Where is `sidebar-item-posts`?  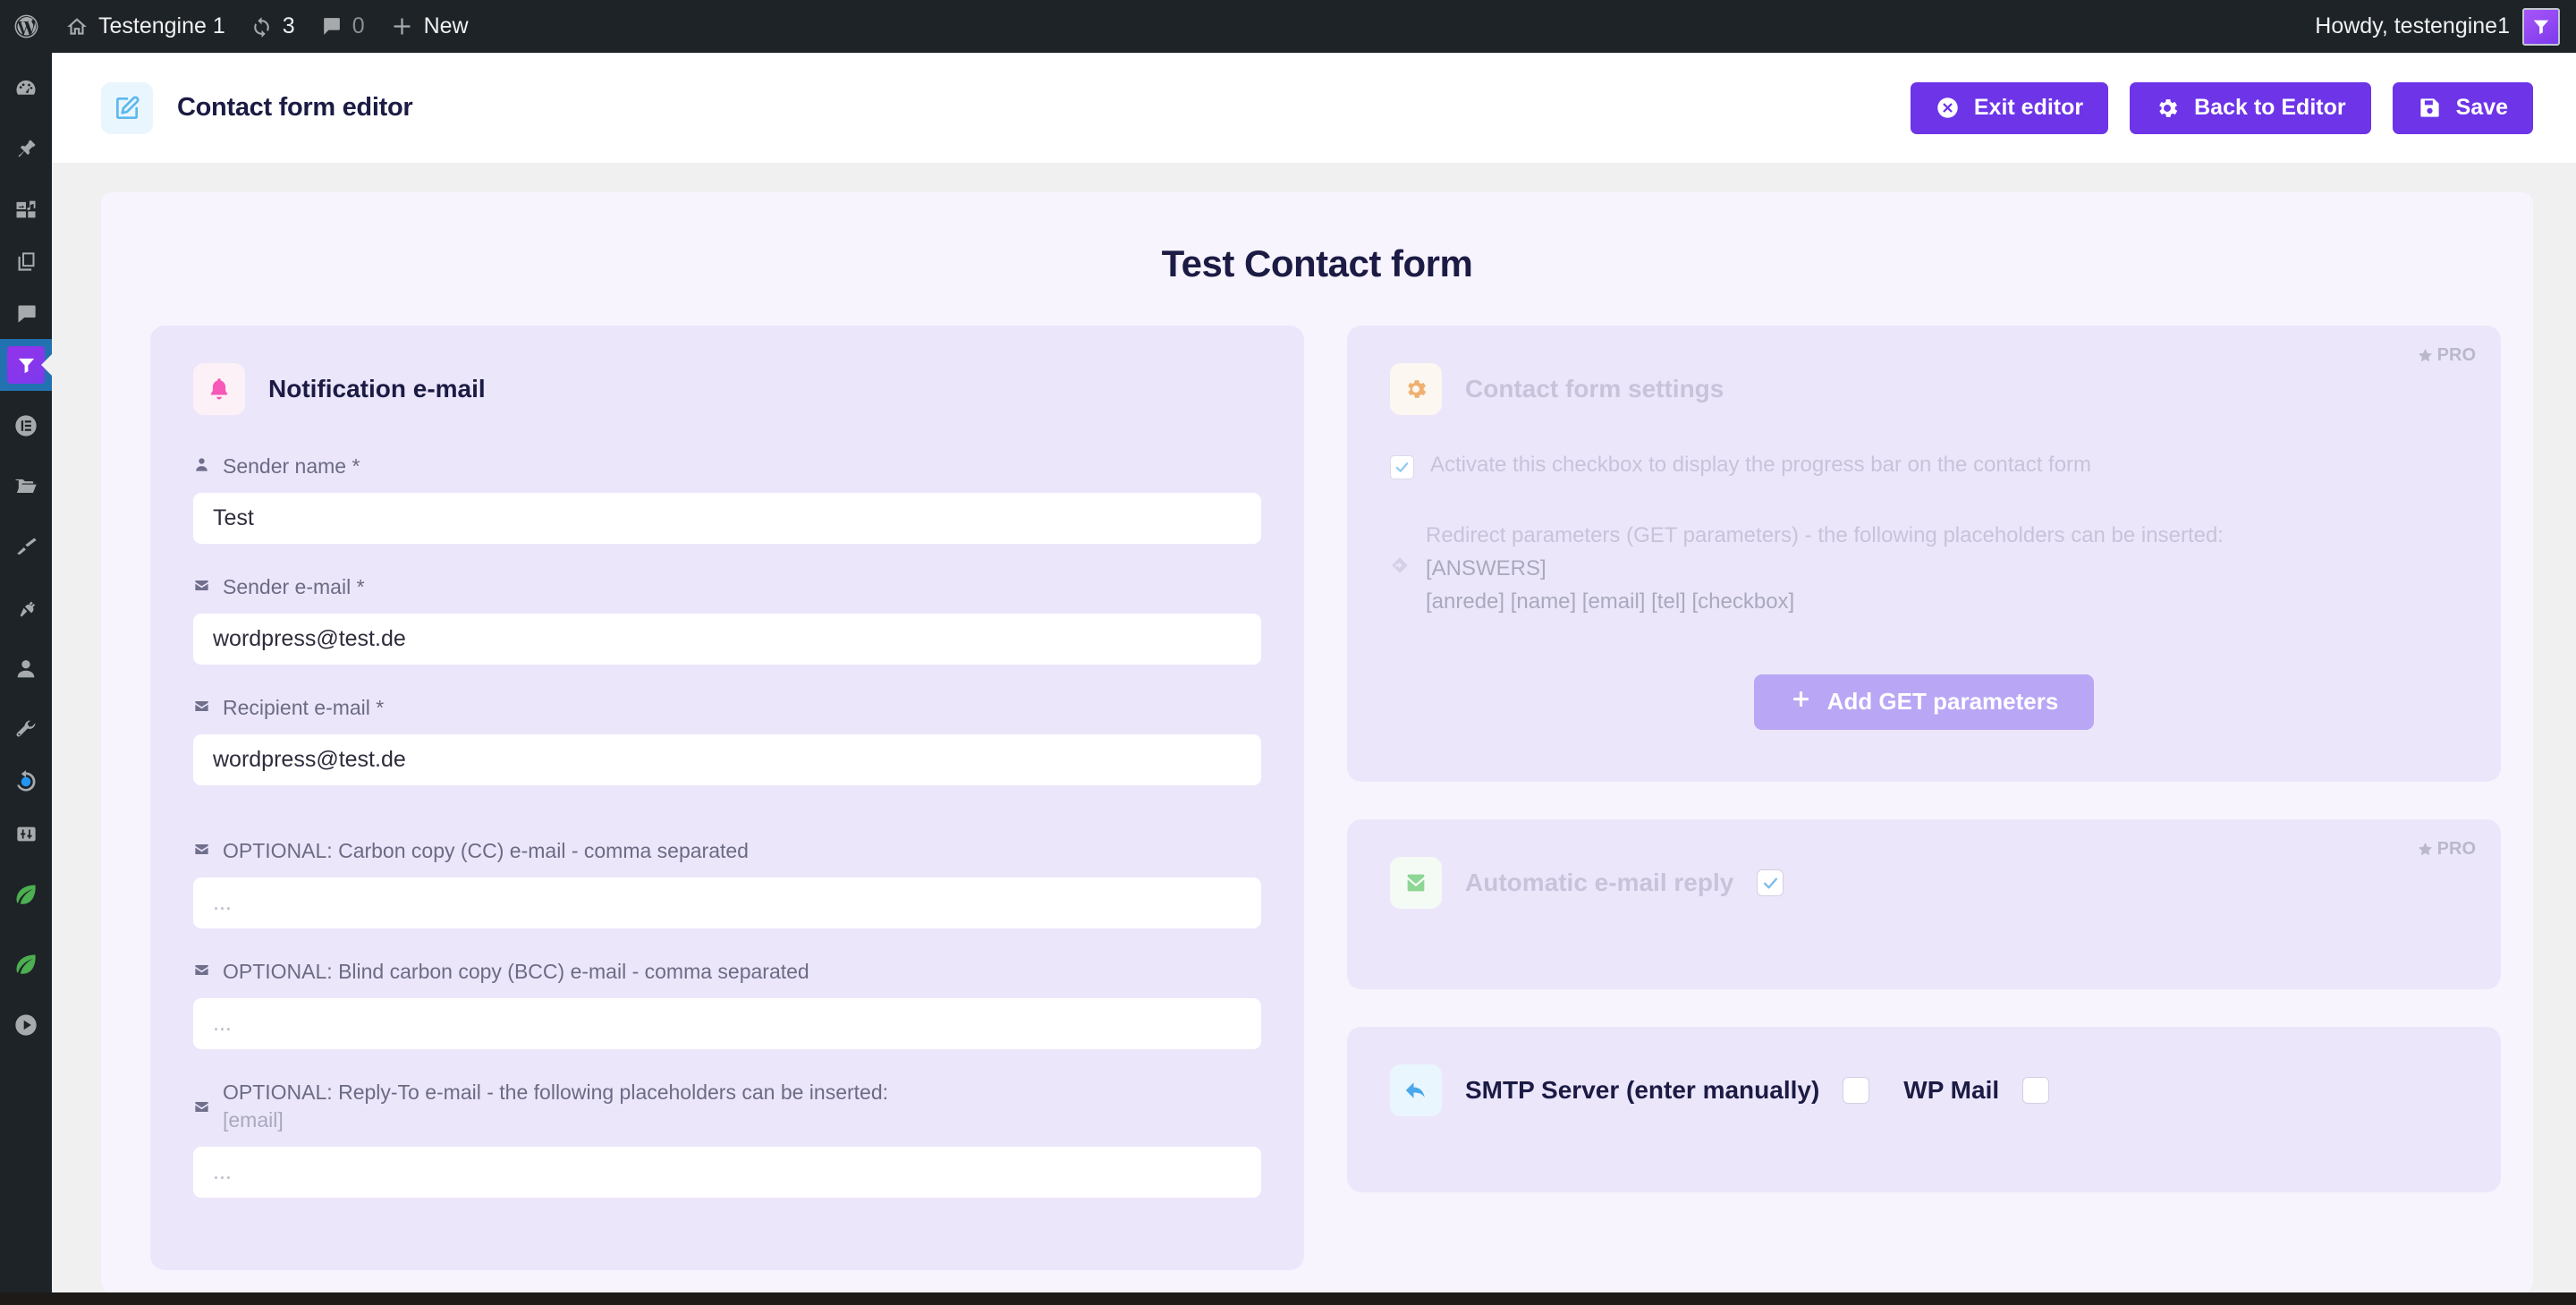
sidebar-item-posts is located at coordinates (26, 148).